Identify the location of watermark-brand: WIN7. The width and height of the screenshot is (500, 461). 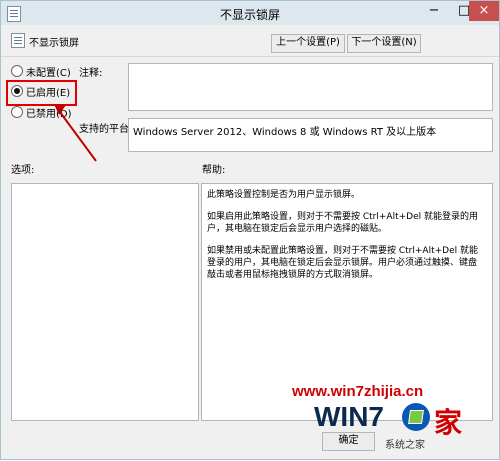
(349, 416).